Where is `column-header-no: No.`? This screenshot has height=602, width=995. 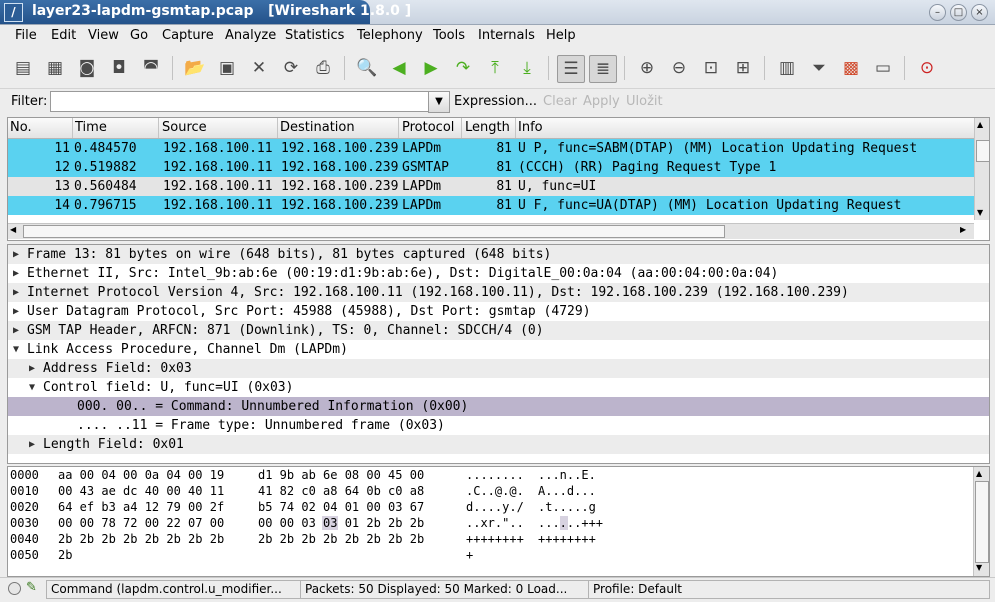 column-header-no: No. is located at coordinates (40, 128).